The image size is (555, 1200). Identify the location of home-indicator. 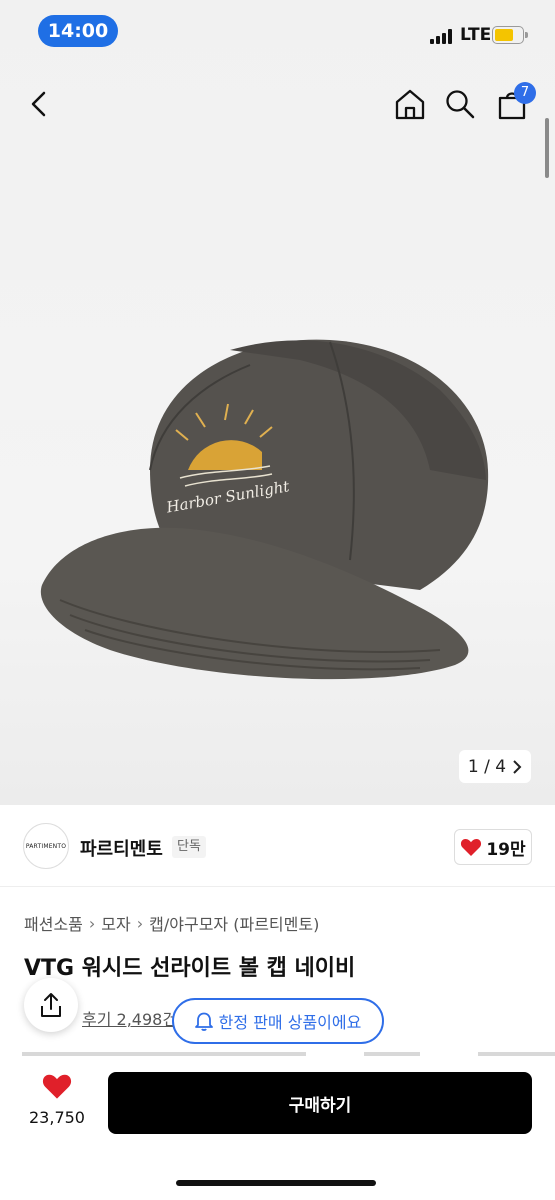
(276, 1183).